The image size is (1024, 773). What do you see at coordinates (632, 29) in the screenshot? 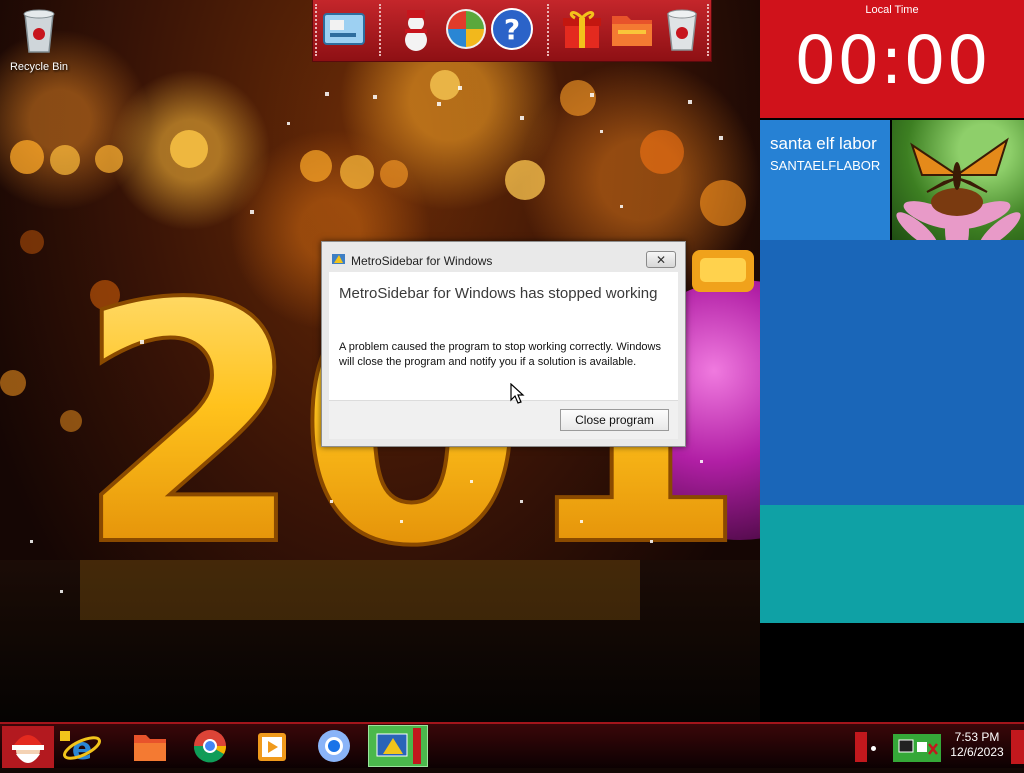
I see `folder-icon` at bounding box center [632, 29].